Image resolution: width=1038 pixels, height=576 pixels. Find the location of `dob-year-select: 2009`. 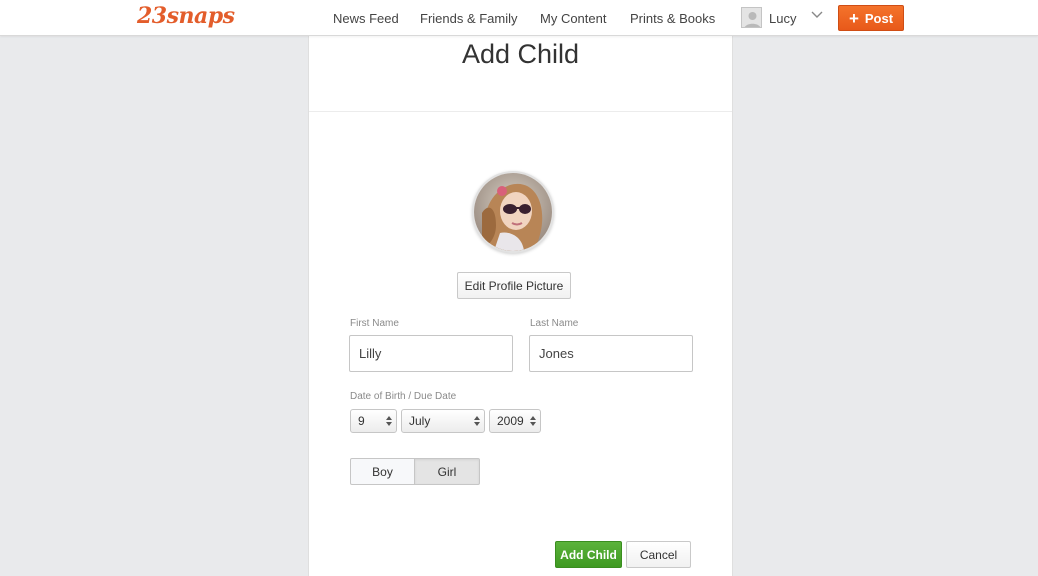

dob-year-select: 2009 is located at coordinates (515, 421).